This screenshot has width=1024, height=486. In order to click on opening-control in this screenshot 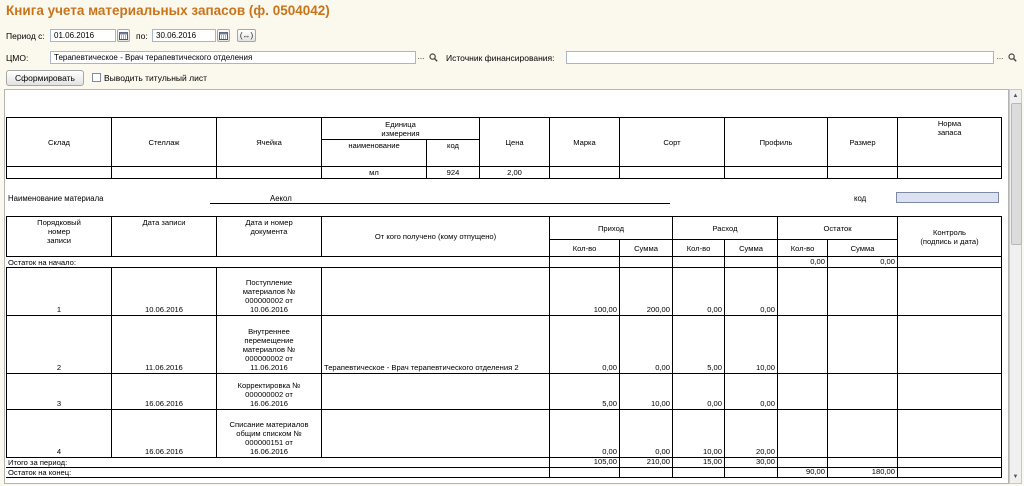, I will do `click(949, 261)`.